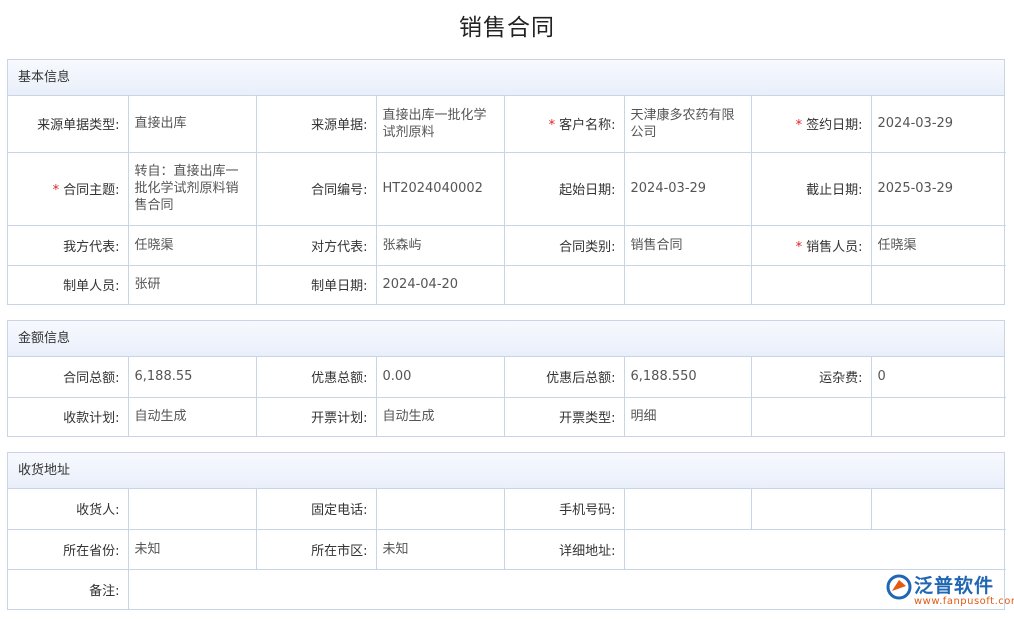 The width and height of the screenshot is (1014, 619). What do you see at coordinates (587, 125) in the screenshot?
I see `customer-label: 客户名称:` at bounding box center [587, 125].